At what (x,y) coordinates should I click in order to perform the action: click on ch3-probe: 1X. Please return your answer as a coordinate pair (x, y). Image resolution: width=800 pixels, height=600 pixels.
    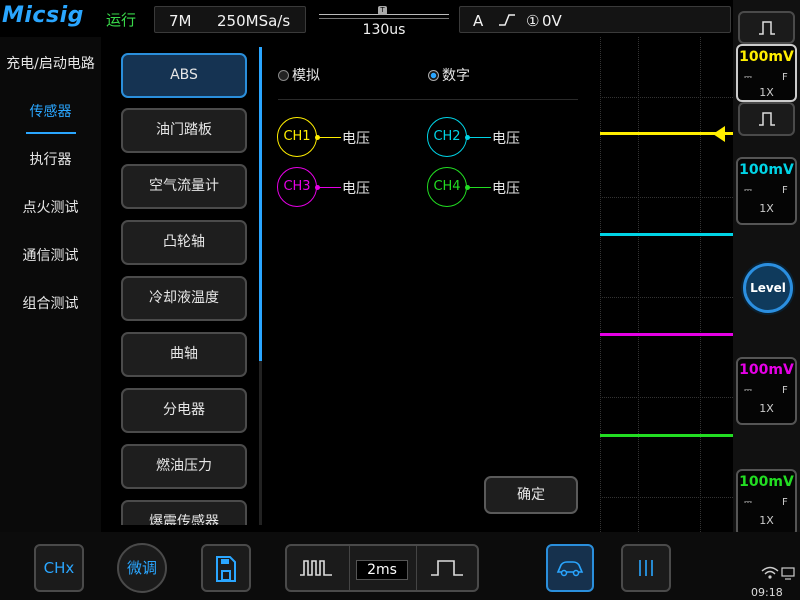
    Looking at the image, I should click on (766, 408).